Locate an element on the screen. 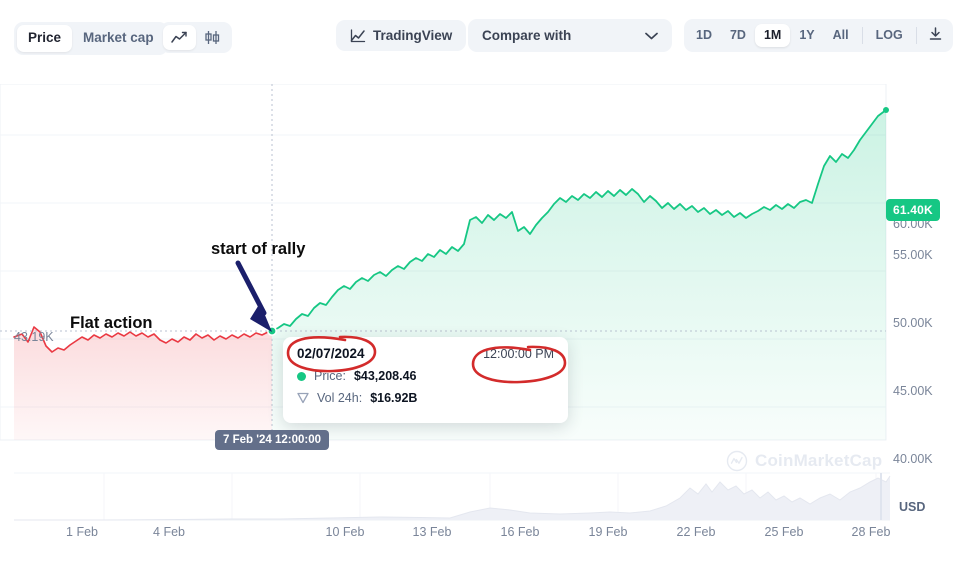  navigator-canvas is located at coordinates (452, 496).